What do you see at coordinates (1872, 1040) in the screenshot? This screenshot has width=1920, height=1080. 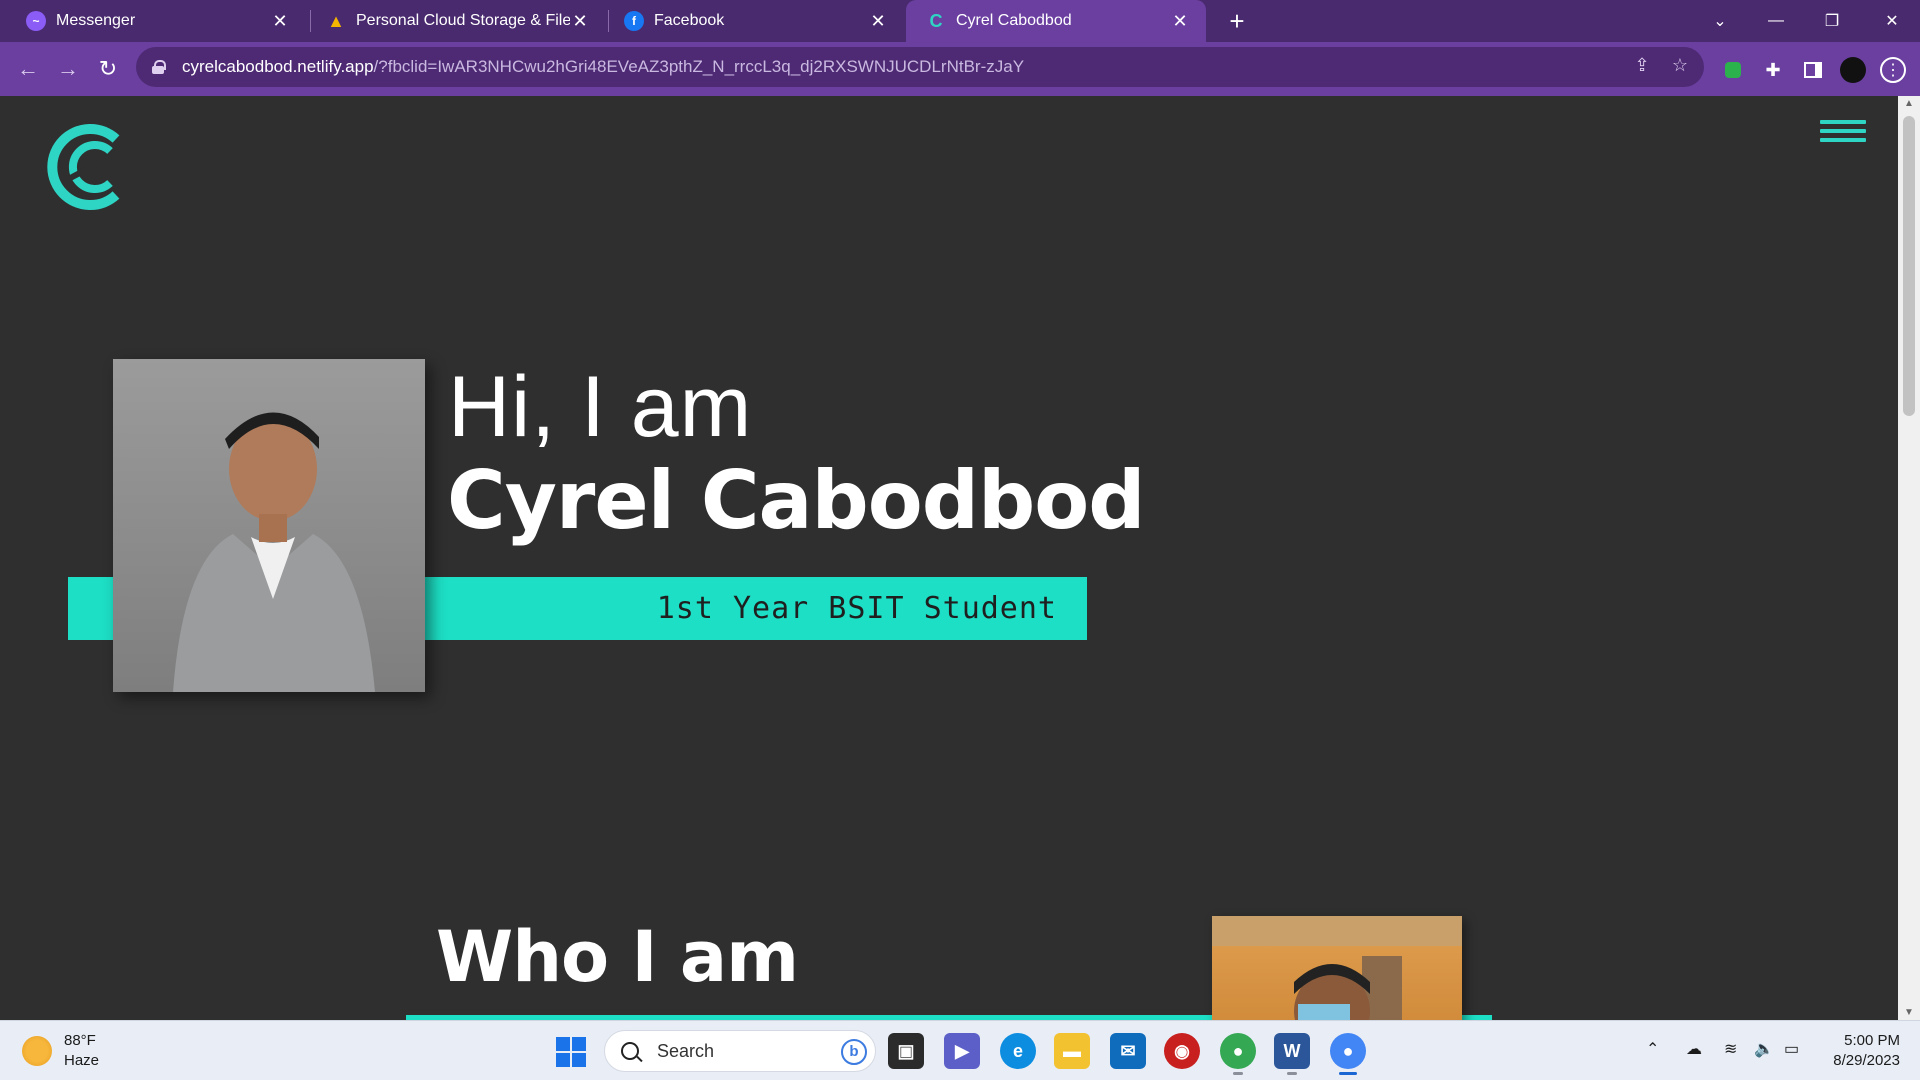 I see `clock-time: 5:00 PM` at bounding box center [1872, 1040].